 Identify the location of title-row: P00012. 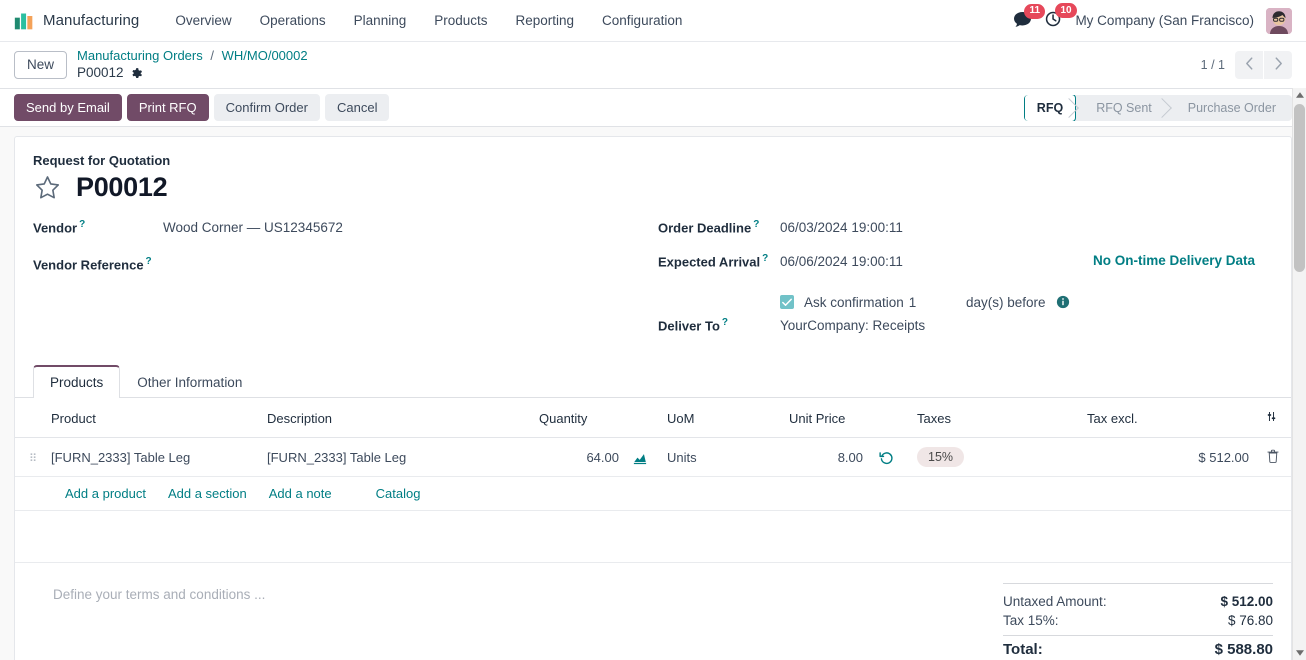
(653, 187).